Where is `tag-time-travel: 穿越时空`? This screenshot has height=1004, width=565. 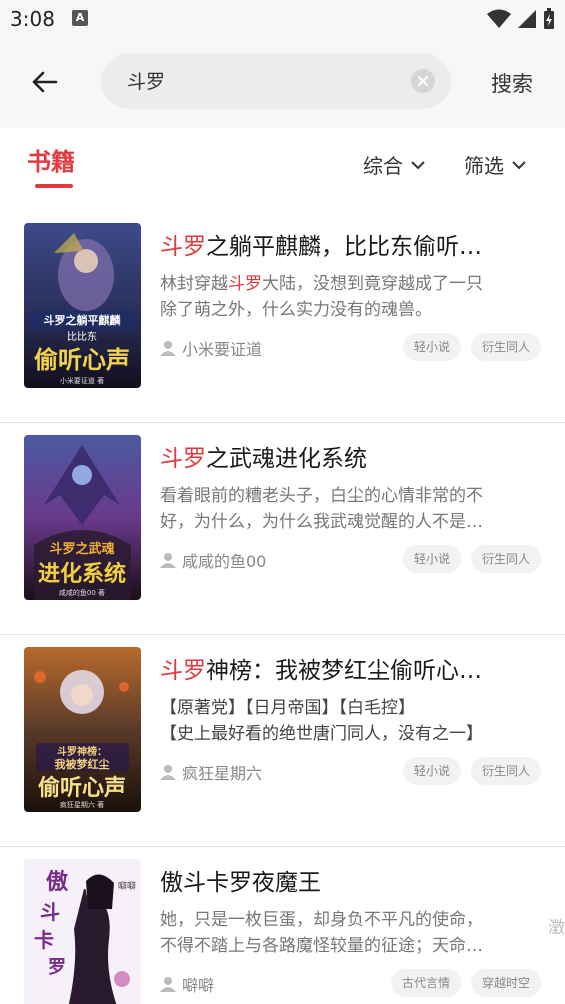
tag-time-travel: 穿越时空 is located at coordinates (505, 983).